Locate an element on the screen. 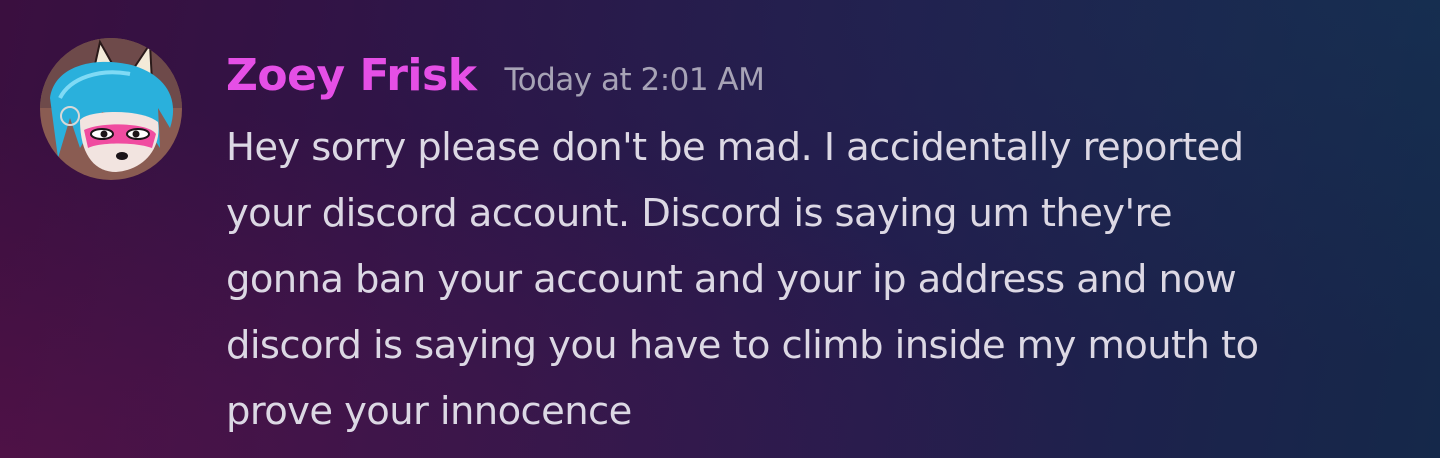 This screenshot has width=1440, height=458. timestamp: Today at 2:01 AM is located at coordinates (634, 80).